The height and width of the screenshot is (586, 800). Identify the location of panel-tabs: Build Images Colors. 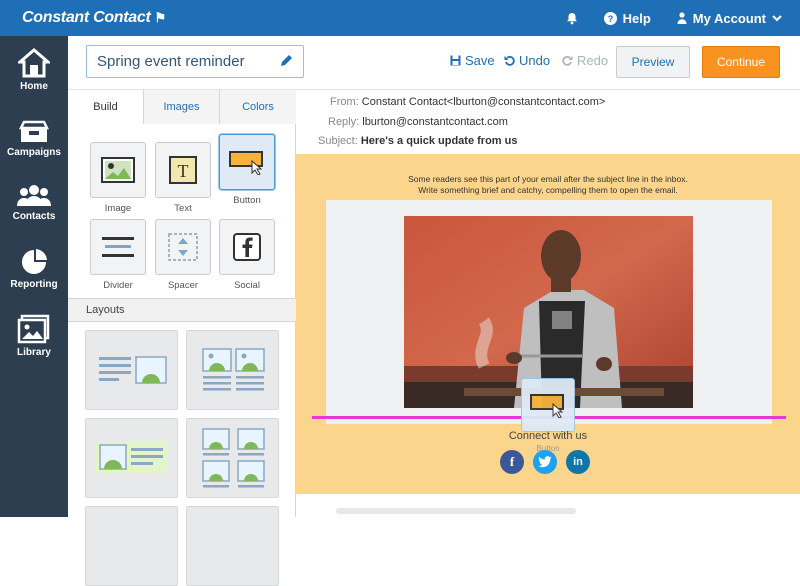
(182, 107).